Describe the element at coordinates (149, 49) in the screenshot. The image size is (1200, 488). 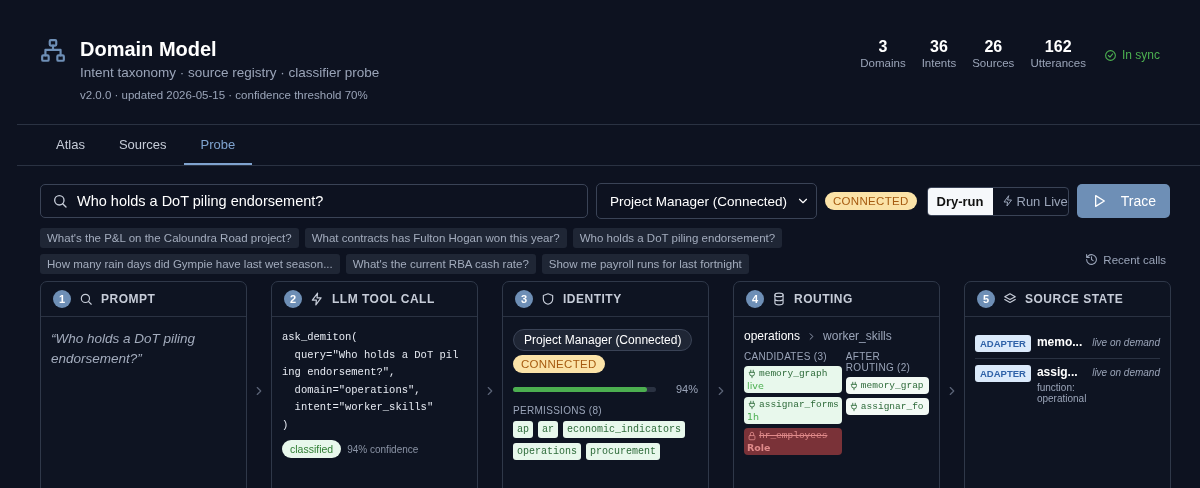
I see `page-title: Domain Model` at that location.